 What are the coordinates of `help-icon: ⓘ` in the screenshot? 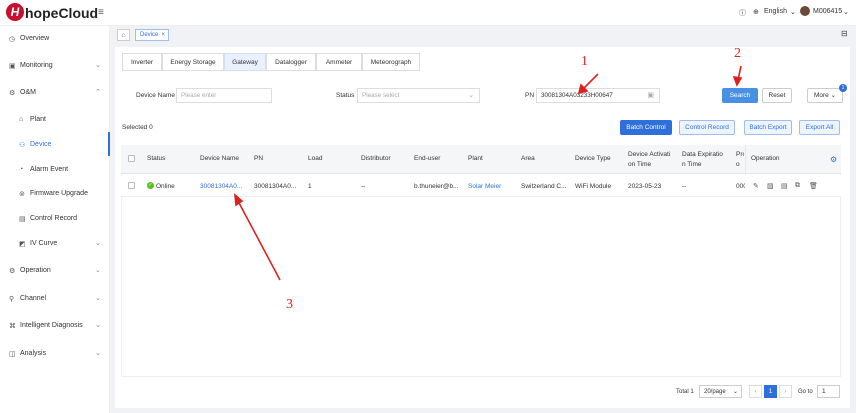 It's located at (742, 13).